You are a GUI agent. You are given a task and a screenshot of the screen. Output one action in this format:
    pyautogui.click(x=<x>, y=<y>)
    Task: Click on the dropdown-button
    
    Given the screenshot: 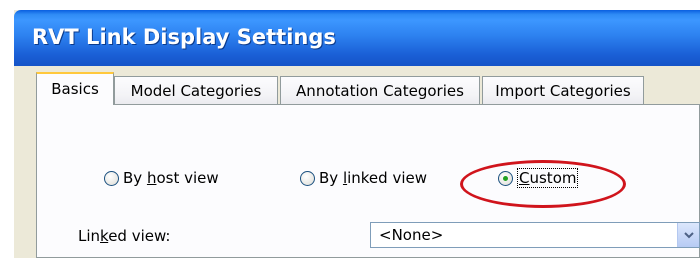 What is the action you would take?
    pyautogui.click(x=688, y=235)
    